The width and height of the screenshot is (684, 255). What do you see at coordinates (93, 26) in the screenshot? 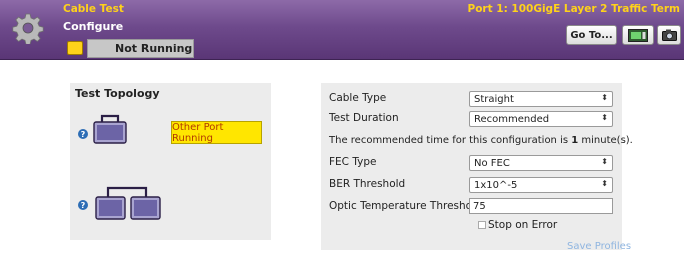
I see `section-title: Configure` at bounding box center [93, 26].